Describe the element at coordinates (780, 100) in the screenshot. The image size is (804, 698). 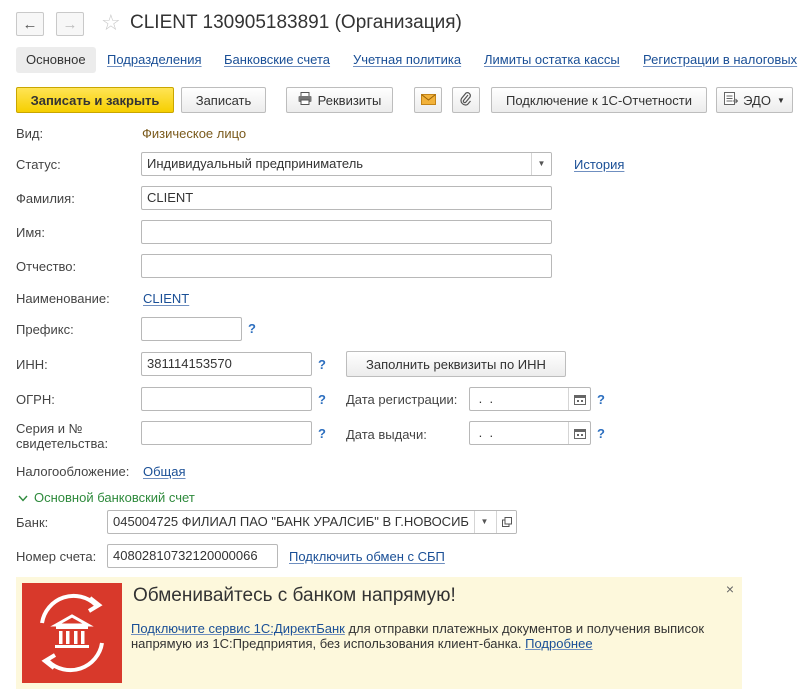
I see `chevron-down-icon: ▼` at that location.